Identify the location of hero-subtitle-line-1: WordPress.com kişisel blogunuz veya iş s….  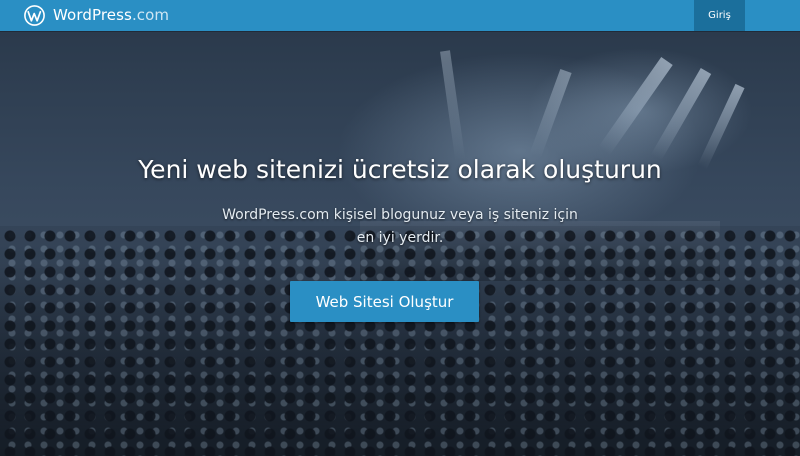
(400, 215).